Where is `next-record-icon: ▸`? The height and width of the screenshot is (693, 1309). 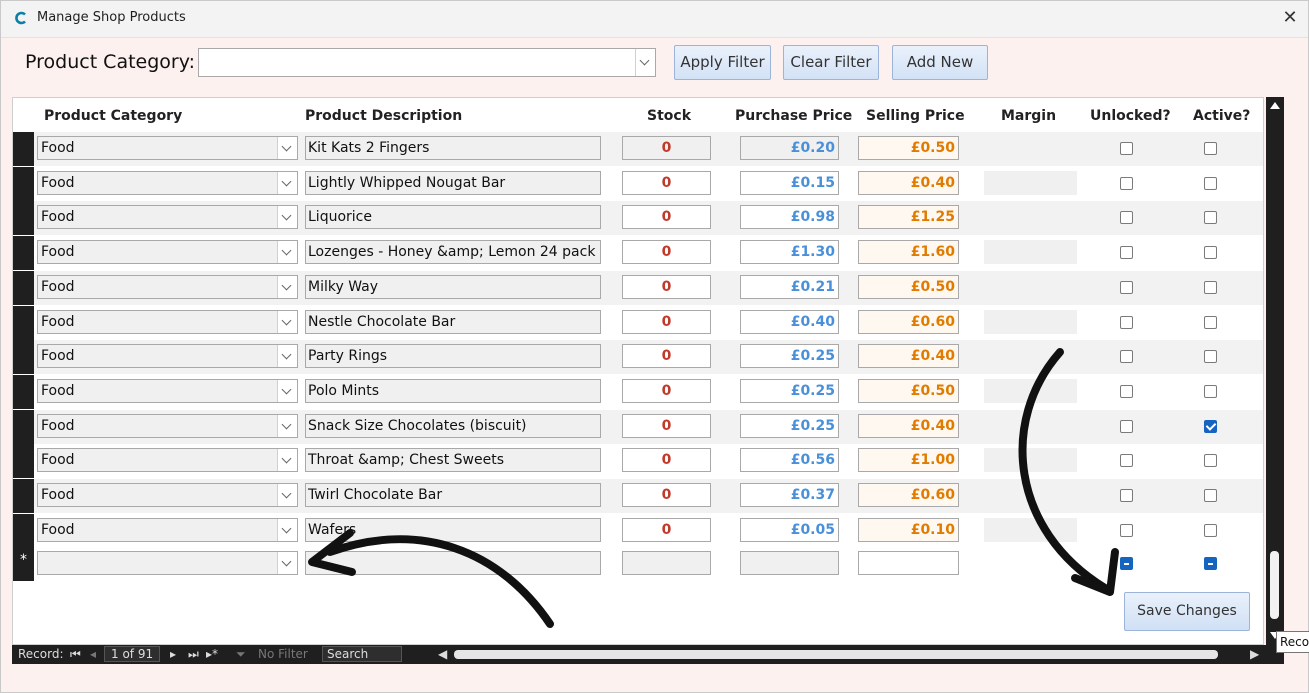 next-record-icon: ▸ is located at coordinates (173, 654).